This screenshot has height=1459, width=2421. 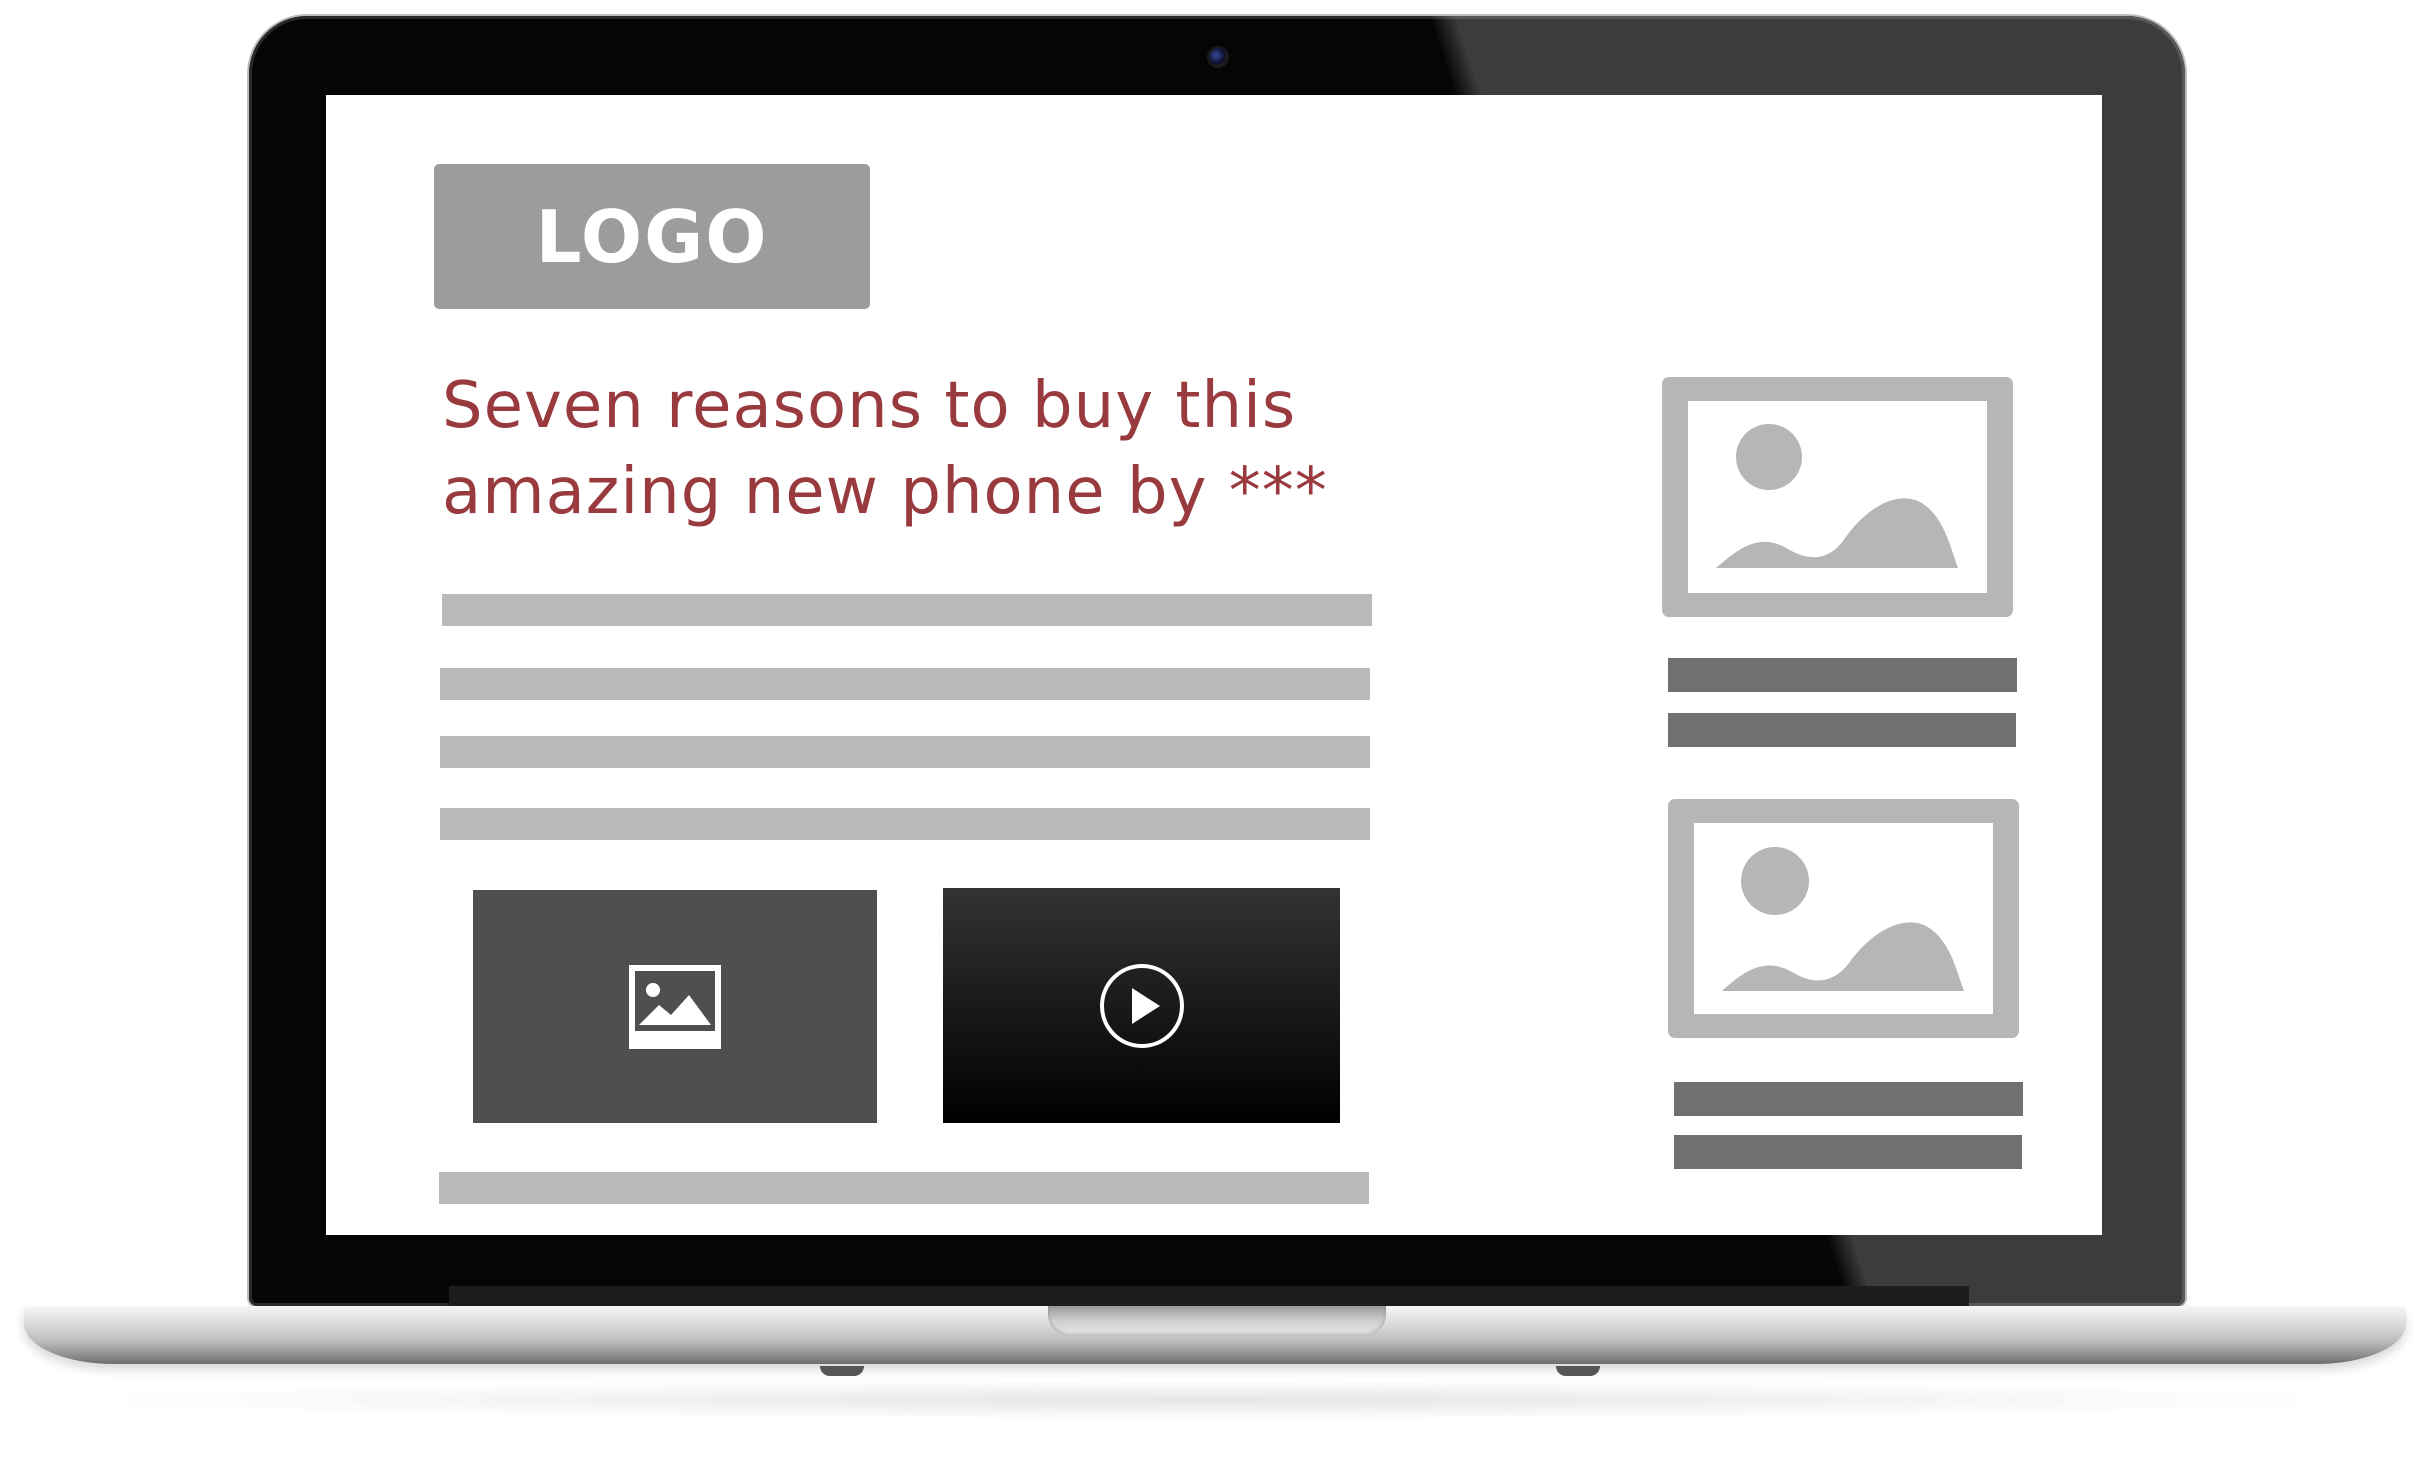 I want to click on logo-text: LOGO, so click(x=652, y=236).